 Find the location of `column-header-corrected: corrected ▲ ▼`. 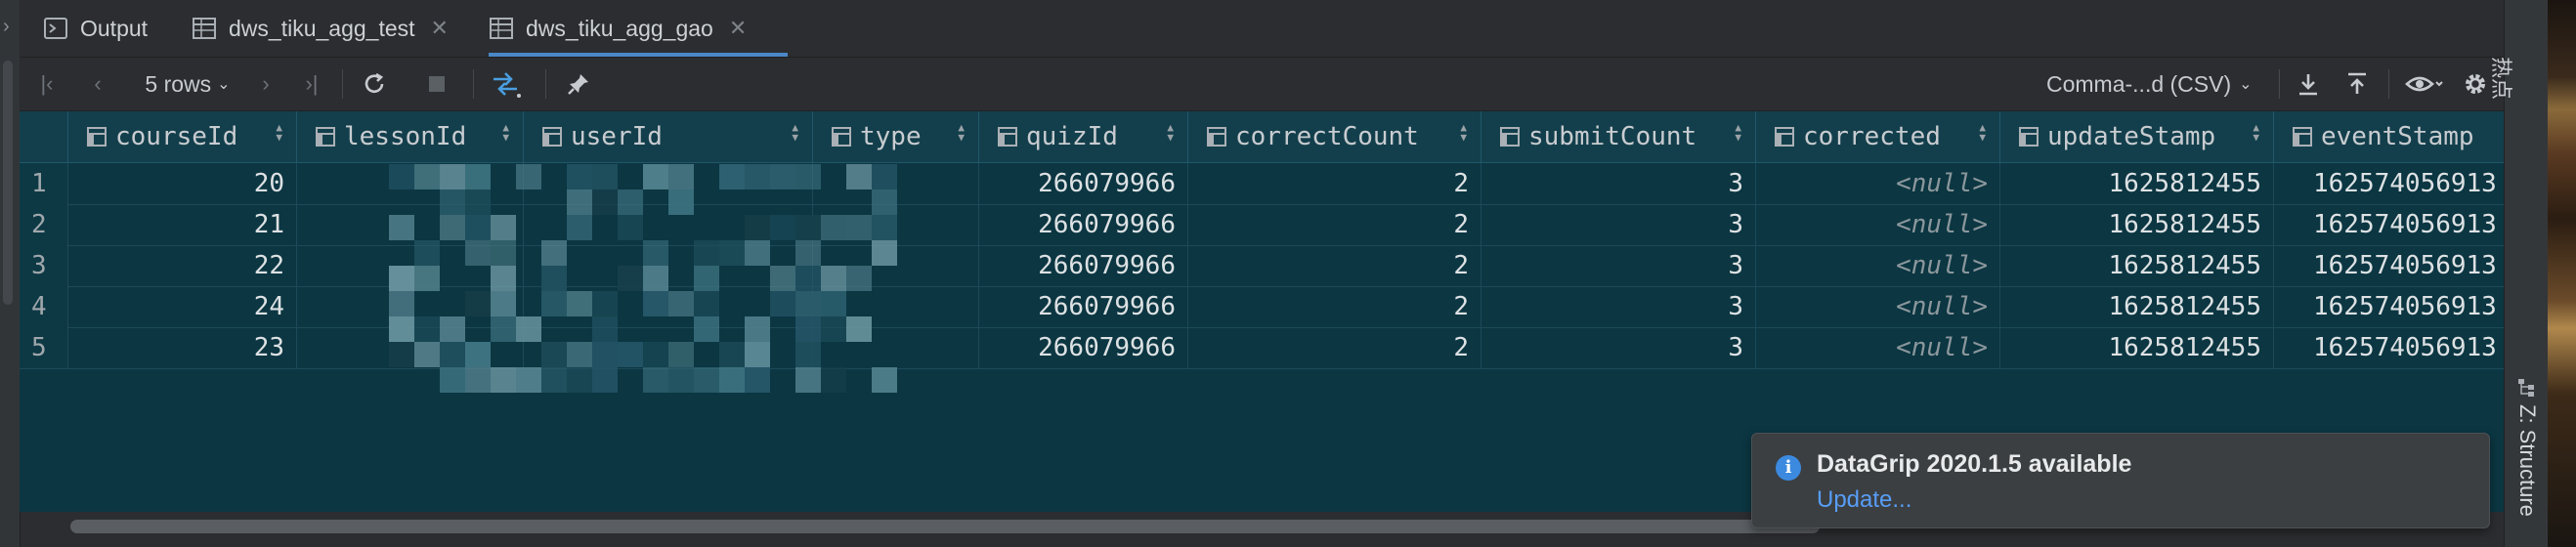

column-header-corrected: corrected ▲ ▼ is located at coordinates (1878, 136).